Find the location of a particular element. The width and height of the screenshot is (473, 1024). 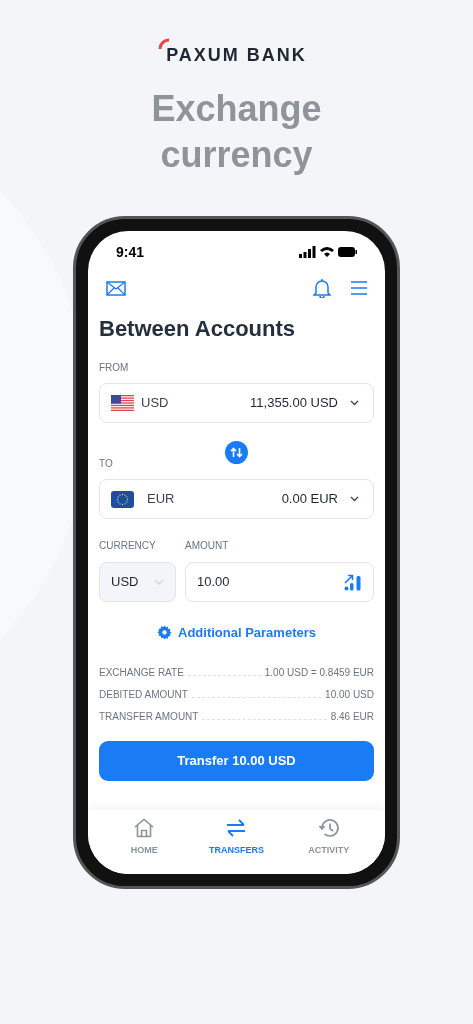

status-icons is located at coordinates (328, 252).